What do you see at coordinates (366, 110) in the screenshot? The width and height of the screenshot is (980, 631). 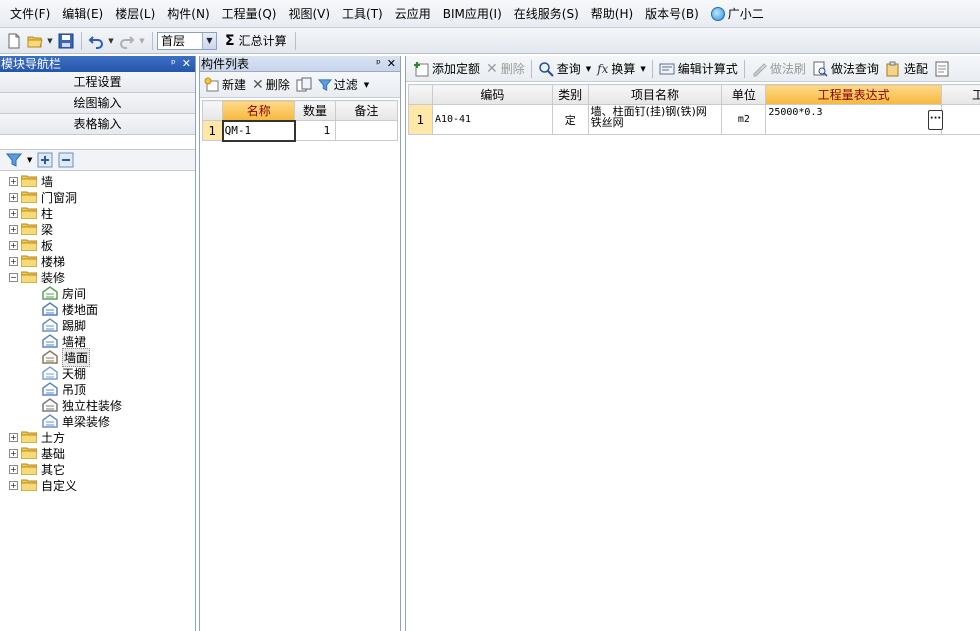 I see `col-header-note: 备注` at bounding box center [366, 110].